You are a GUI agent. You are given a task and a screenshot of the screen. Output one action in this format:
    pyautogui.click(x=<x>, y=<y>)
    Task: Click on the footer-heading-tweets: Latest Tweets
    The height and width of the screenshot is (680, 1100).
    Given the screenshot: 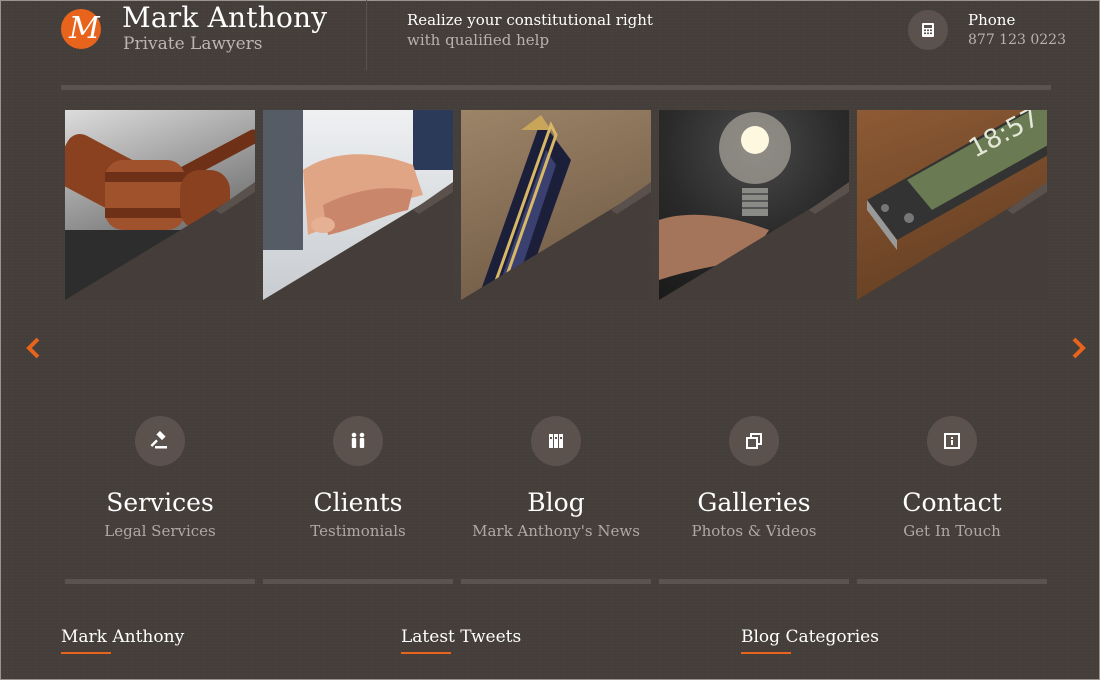 What is the action you would take?
    pyautogui.click(x=461, y=637)
    